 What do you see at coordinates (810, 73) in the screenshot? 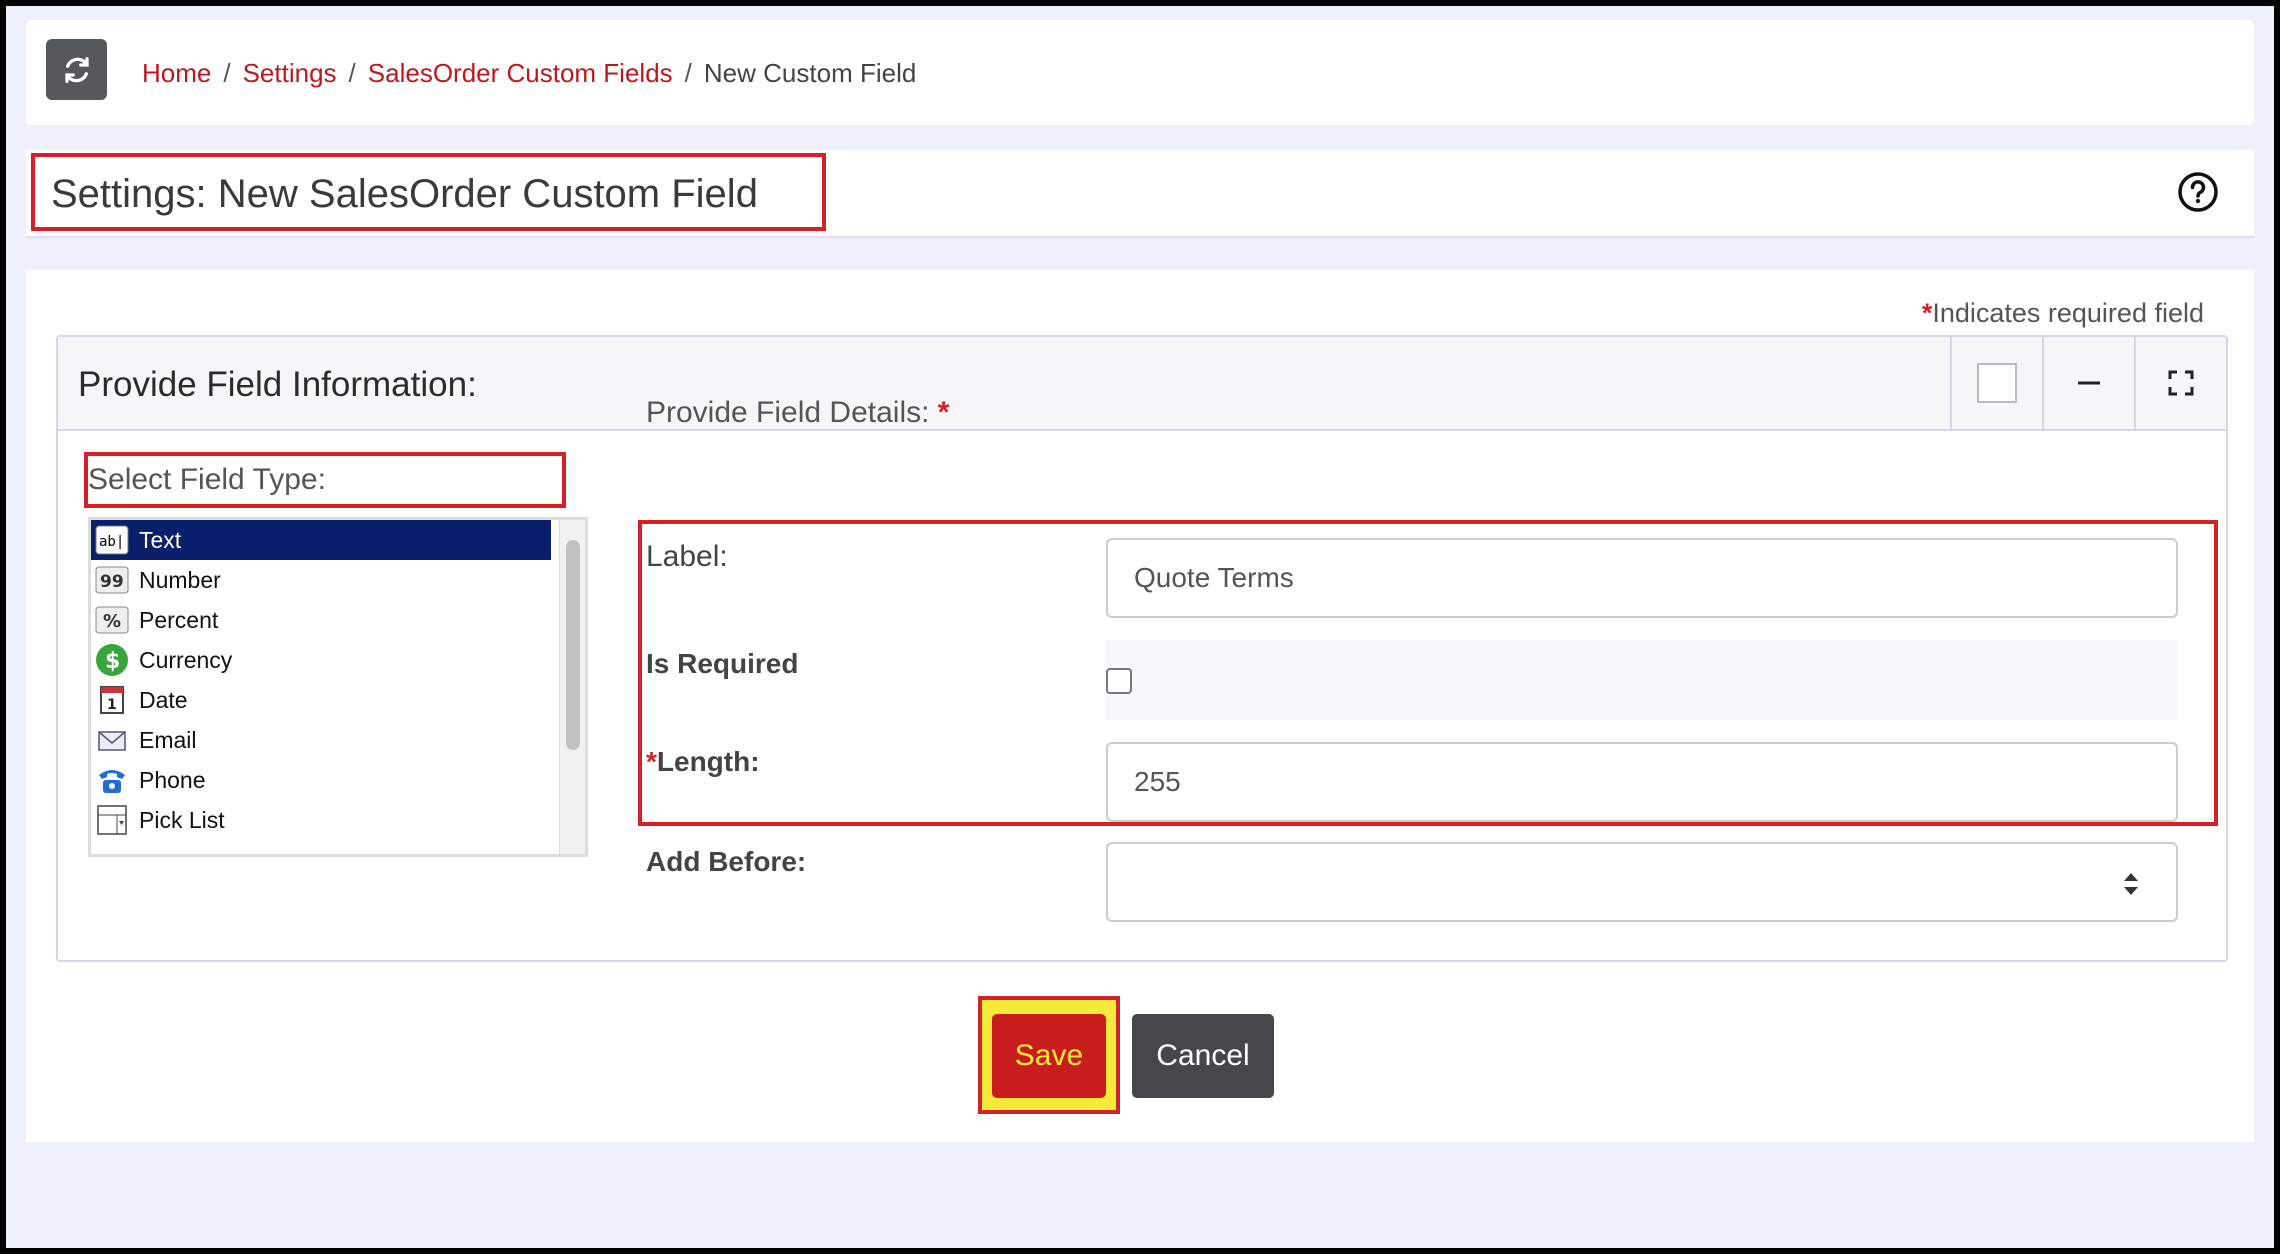
I see `breadcrumb-current: New Custom Field` at bounding box center [810, 73].